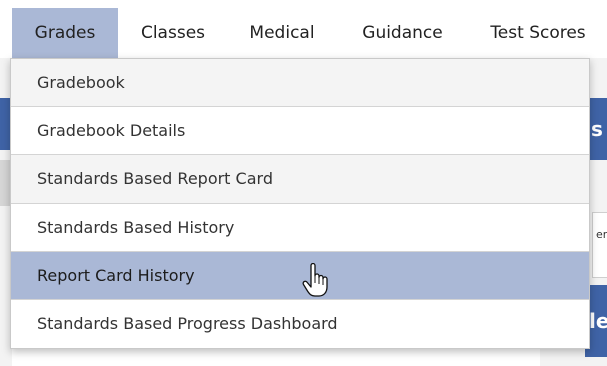 This screenshot has height=366, width=607. Describe the element at coordinates (65, 33) in the screenshot. I see `tab-grades: Grades` at that location.